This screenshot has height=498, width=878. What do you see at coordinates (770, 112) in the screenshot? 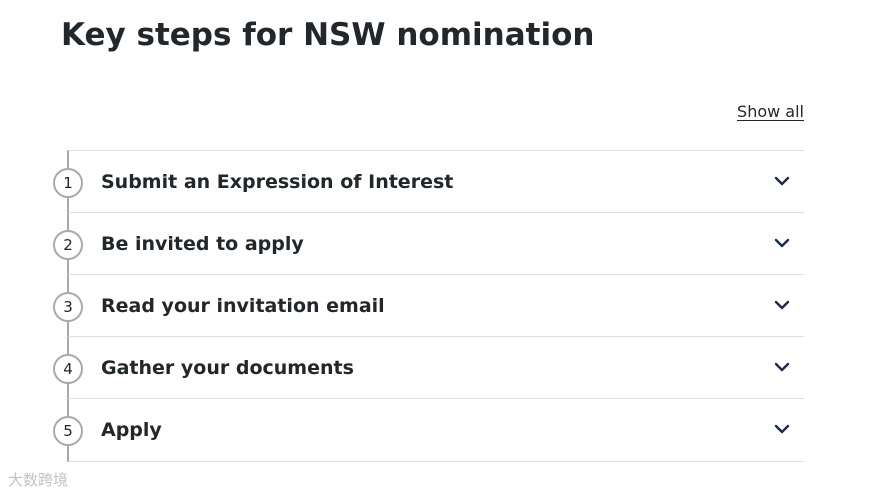
I see `show-all-link: Show all` at bounding box center [770, 112].